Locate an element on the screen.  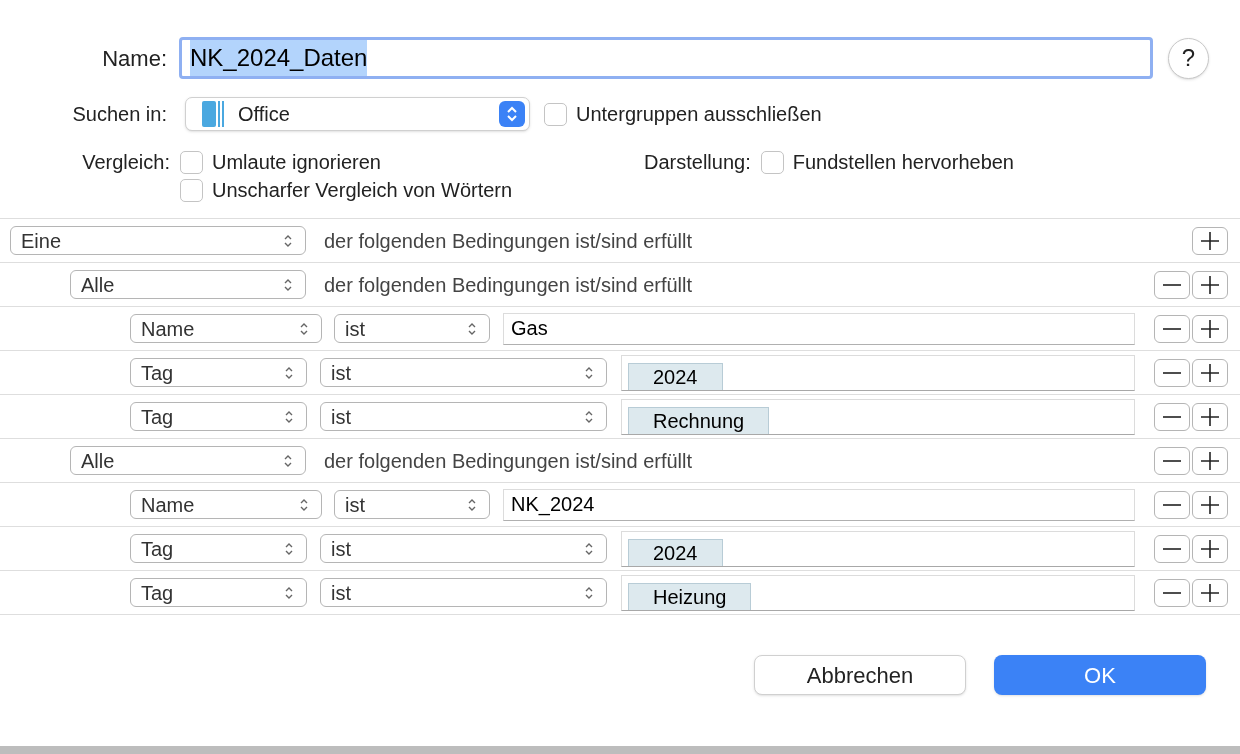
tag-field: Rechnung is located at coordinates (878, 416).